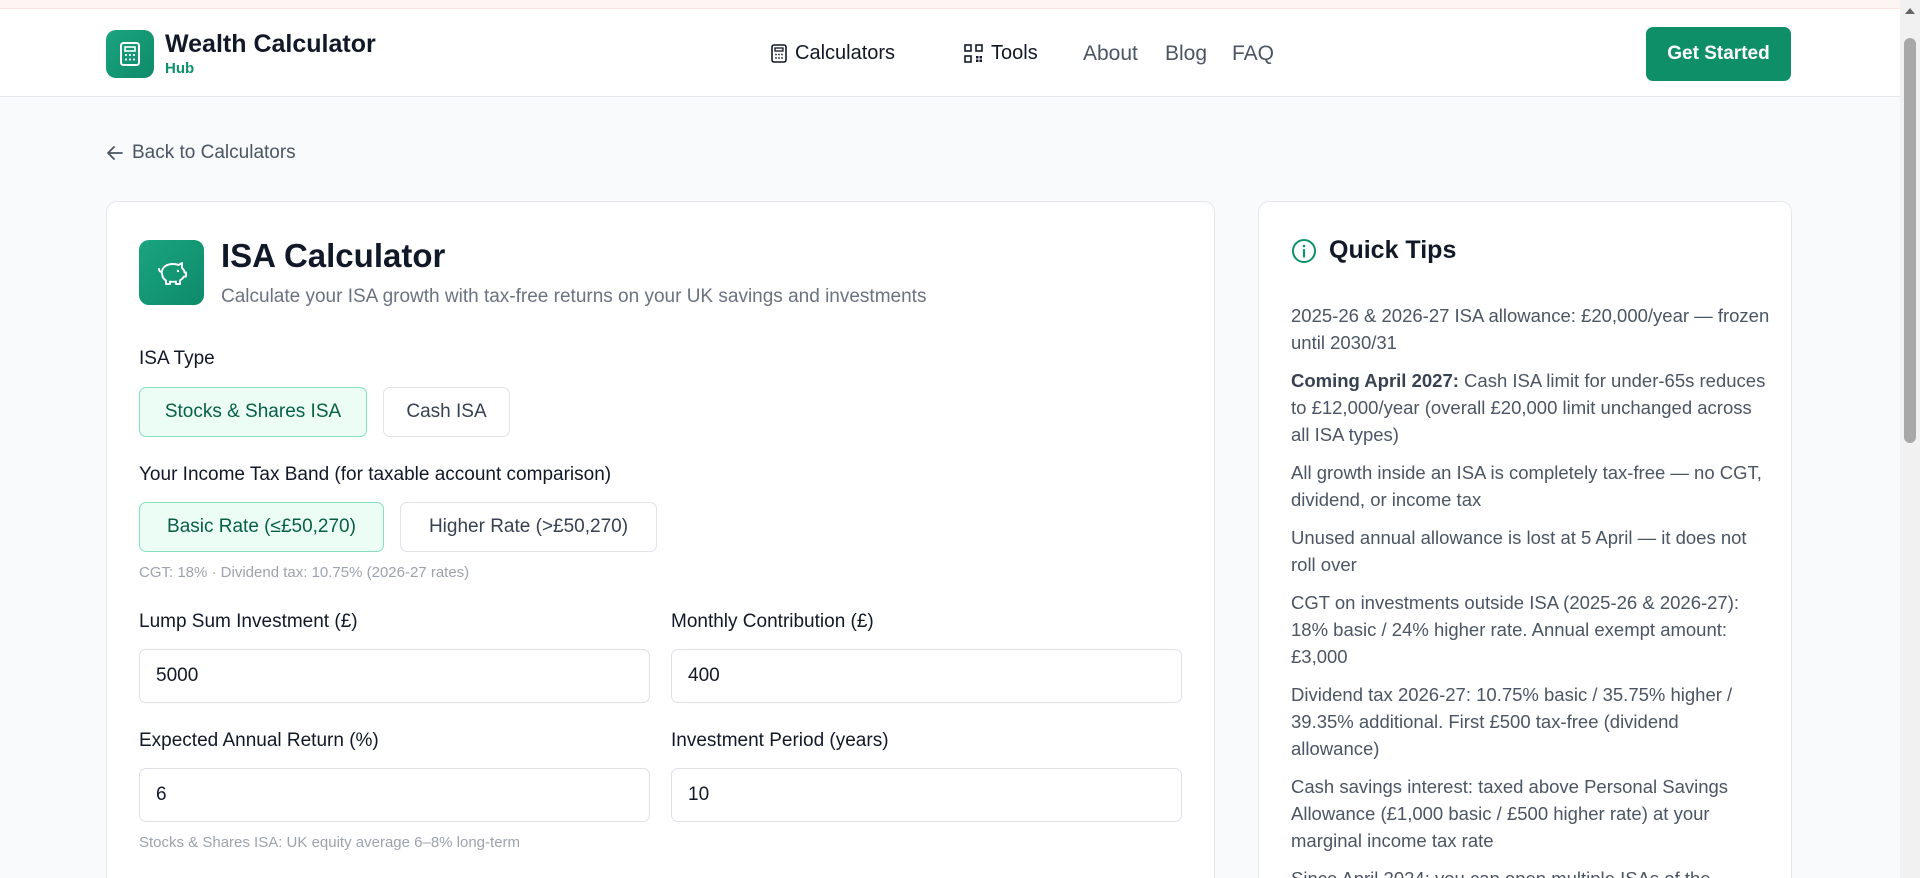  Describe the element at coordinates (973, 53) in the screenshot. I see `qr-code-icon` at that location.